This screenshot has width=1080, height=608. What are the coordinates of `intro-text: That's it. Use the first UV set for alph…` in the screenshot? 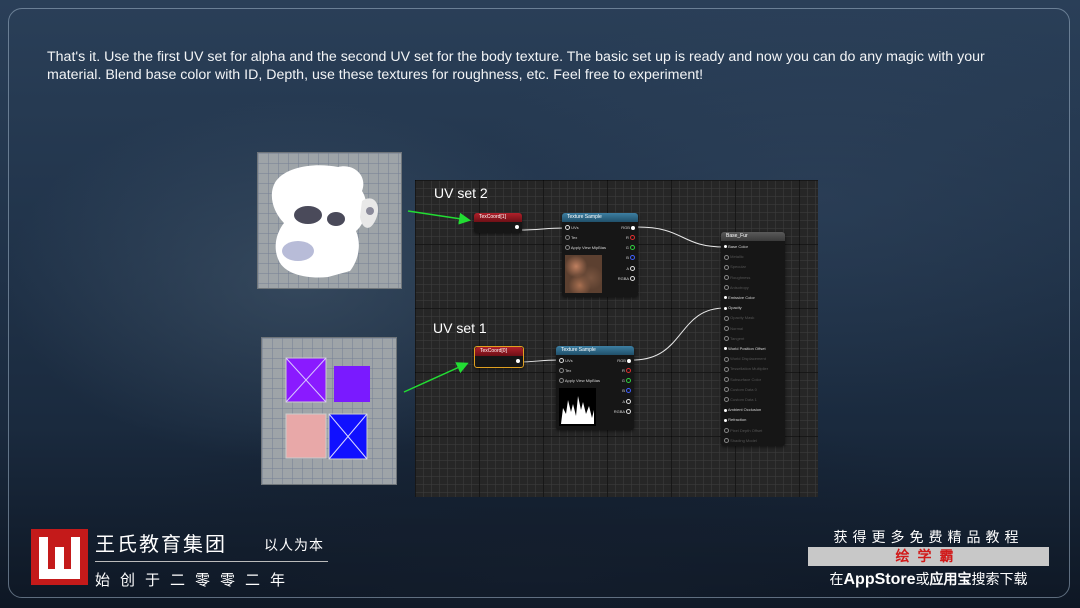 It's located at (516, 66).